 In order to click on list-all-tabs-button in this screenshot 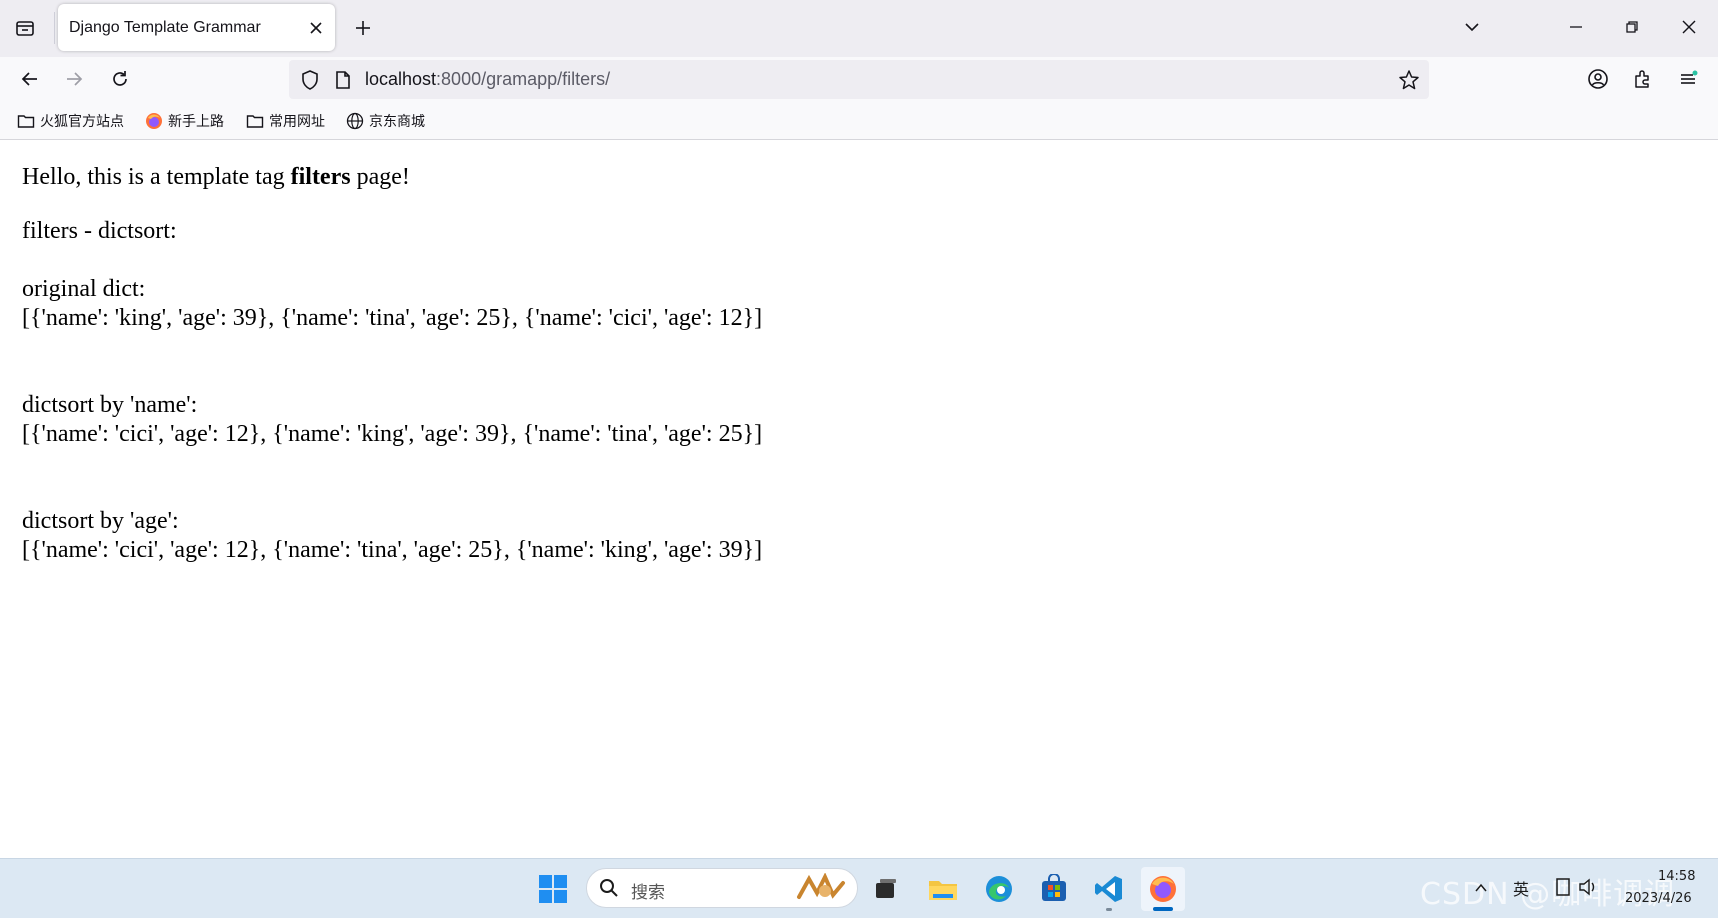, I will do `click(1472, 27)`.